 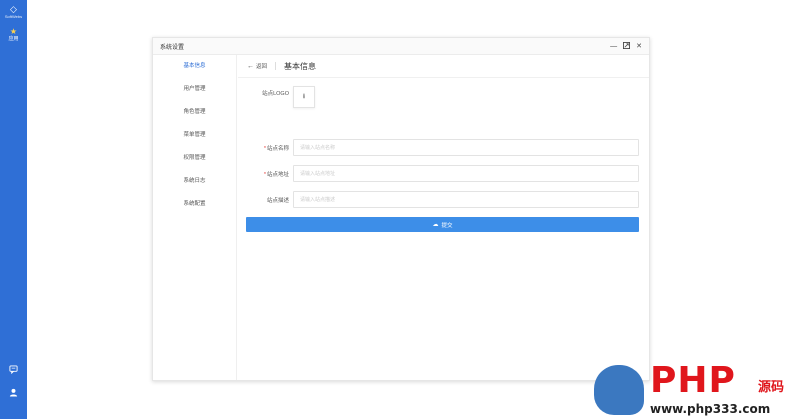 I want to click on sidebar-item-config: 系统配置, so click(x=194, y=204).